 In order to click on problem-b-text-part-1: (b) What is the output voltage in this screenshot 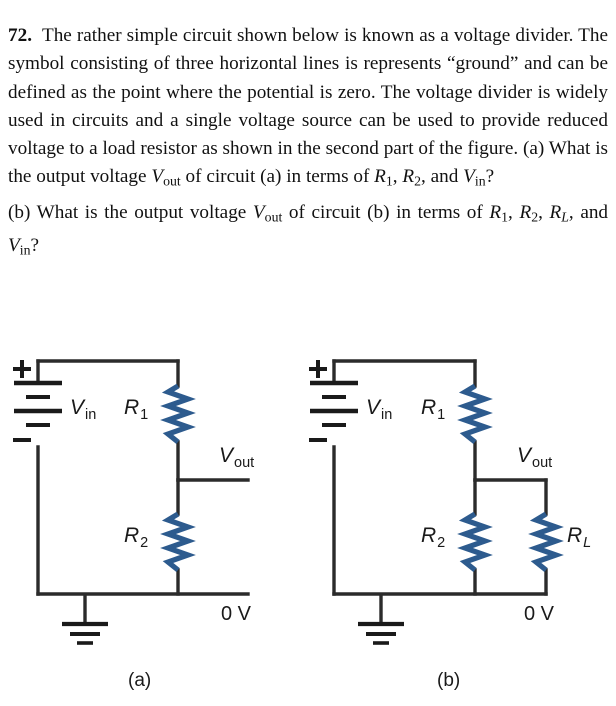, I will do `click(130, 213)`.